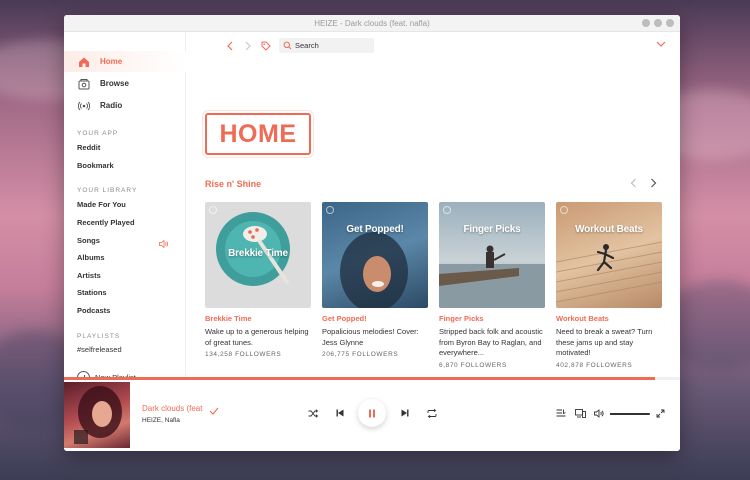  I want to click on playlist-cover: Brekkie Time, so click(258, 255).